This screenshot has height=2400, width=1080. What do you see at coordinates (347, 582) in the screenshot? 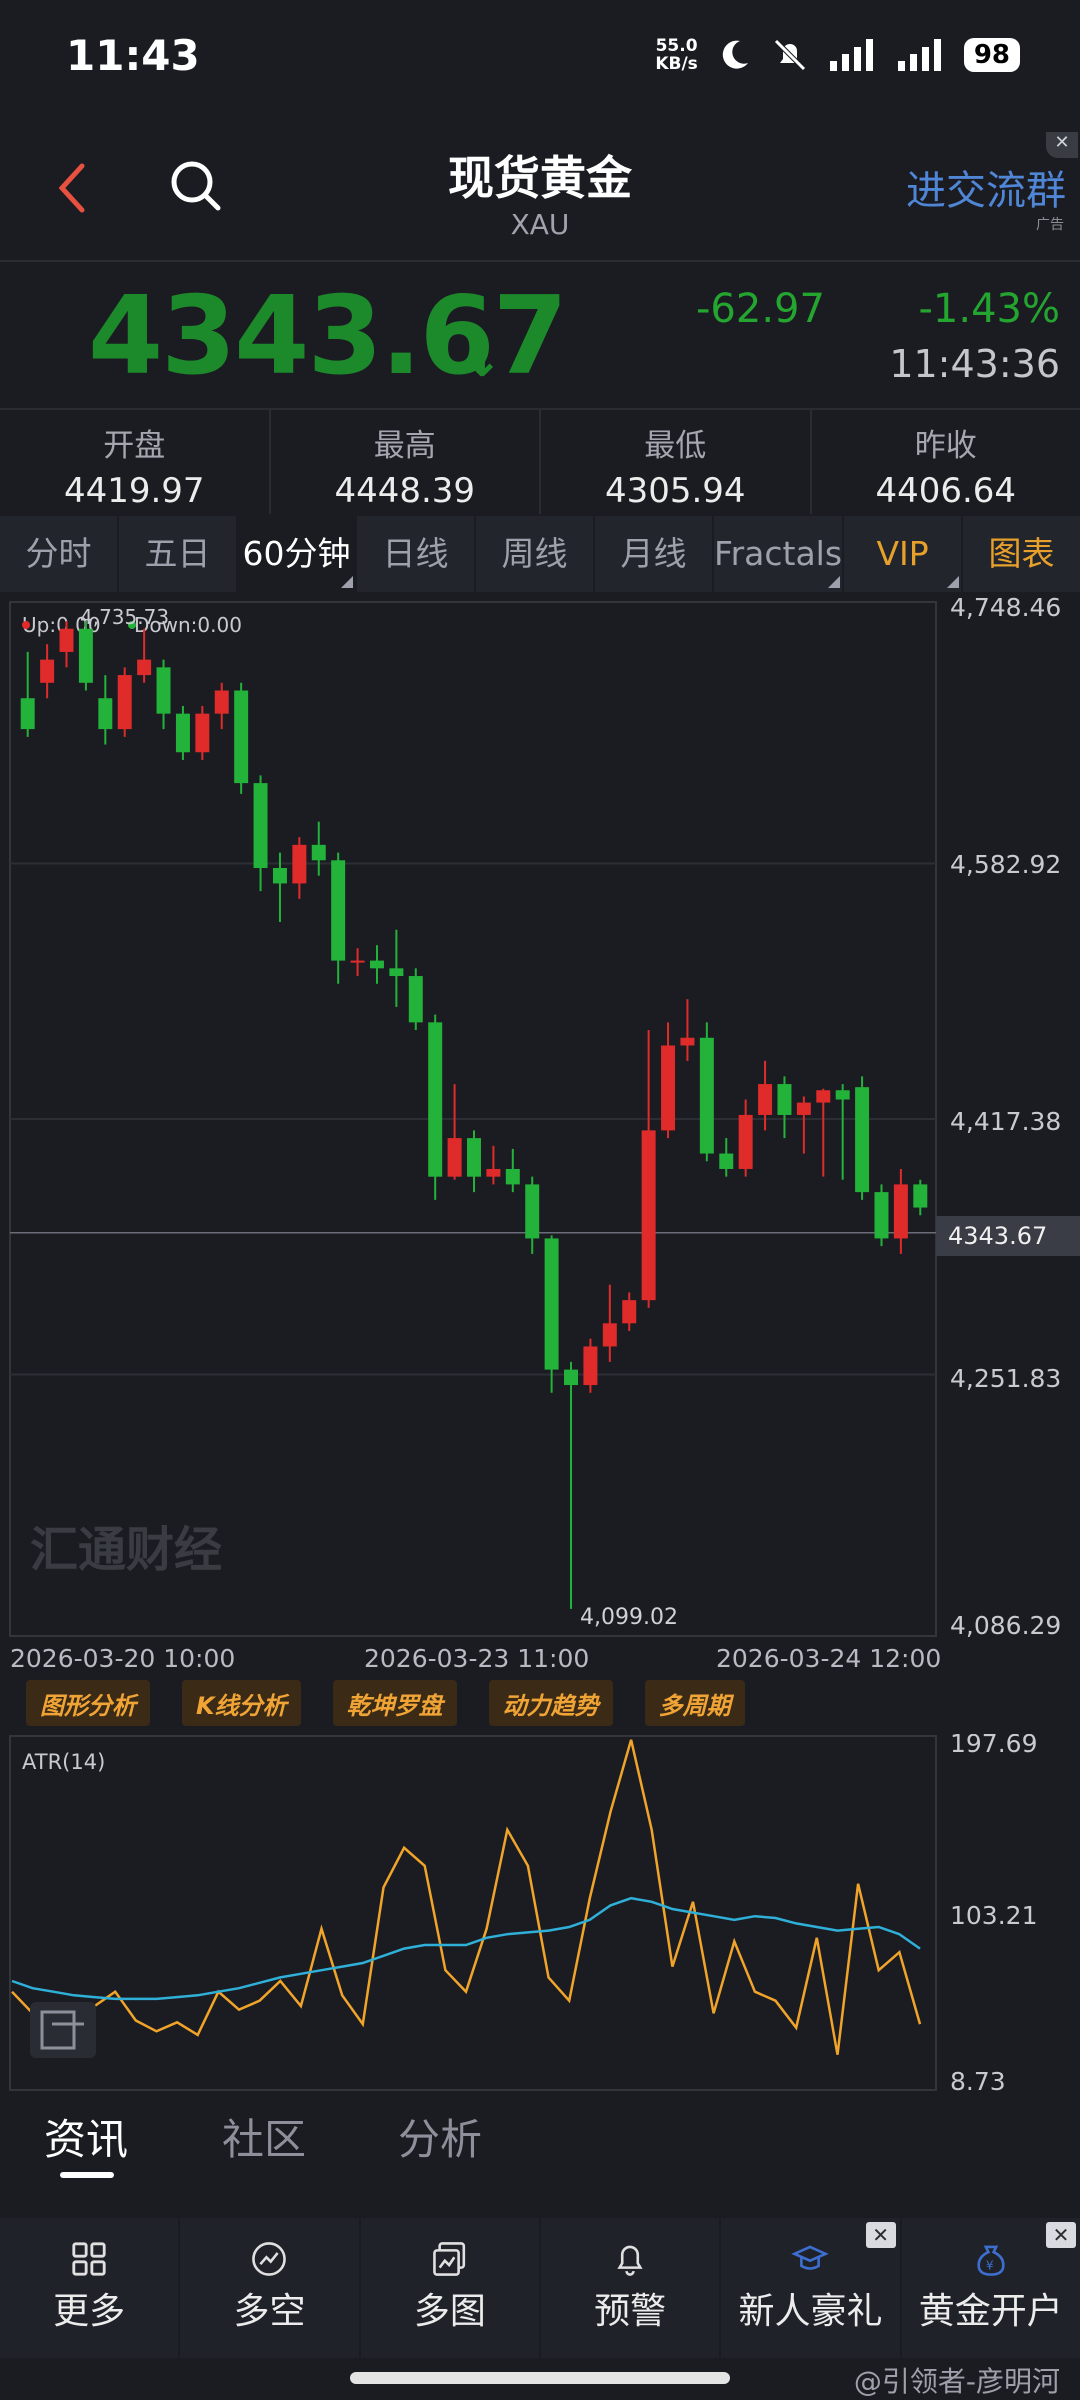
I see `dropdown-corner-icon` at bounding box center [347, 582].